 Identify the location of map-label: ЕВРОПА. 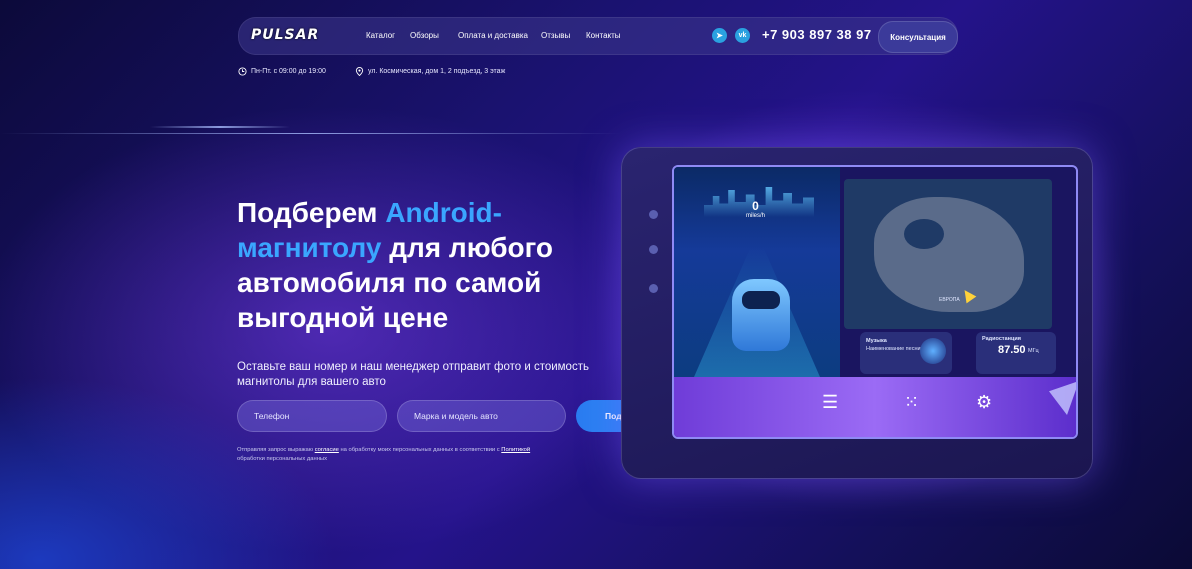
(949, 300).